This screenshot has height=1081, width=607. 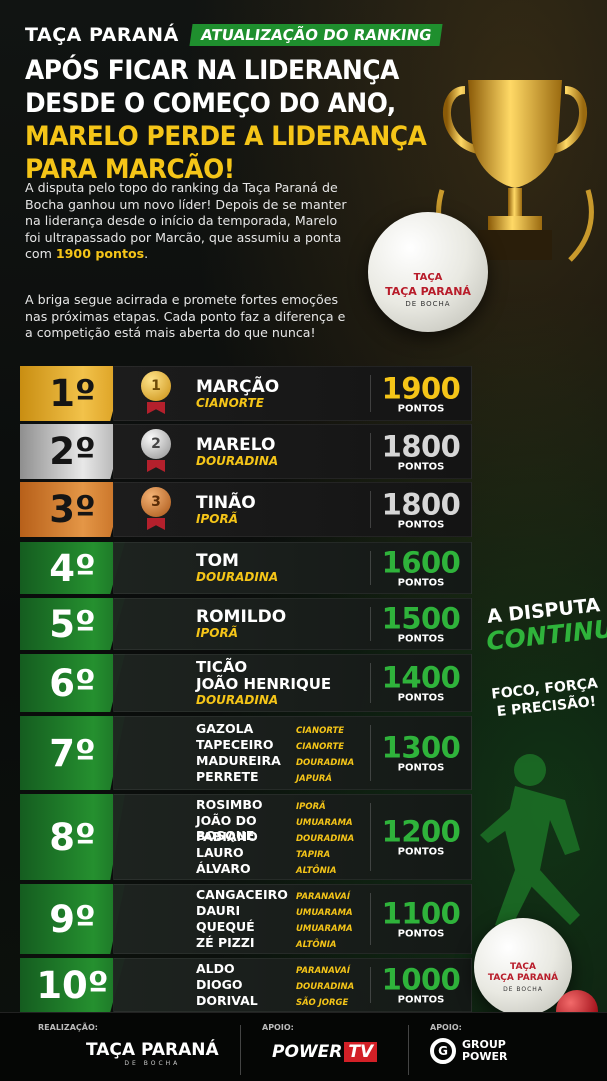 What do you see at coordinates (152, 1050) in the screenshot?
I see `logo-text: TAÇA PARANÁ` at bounding box center [152, 1050].